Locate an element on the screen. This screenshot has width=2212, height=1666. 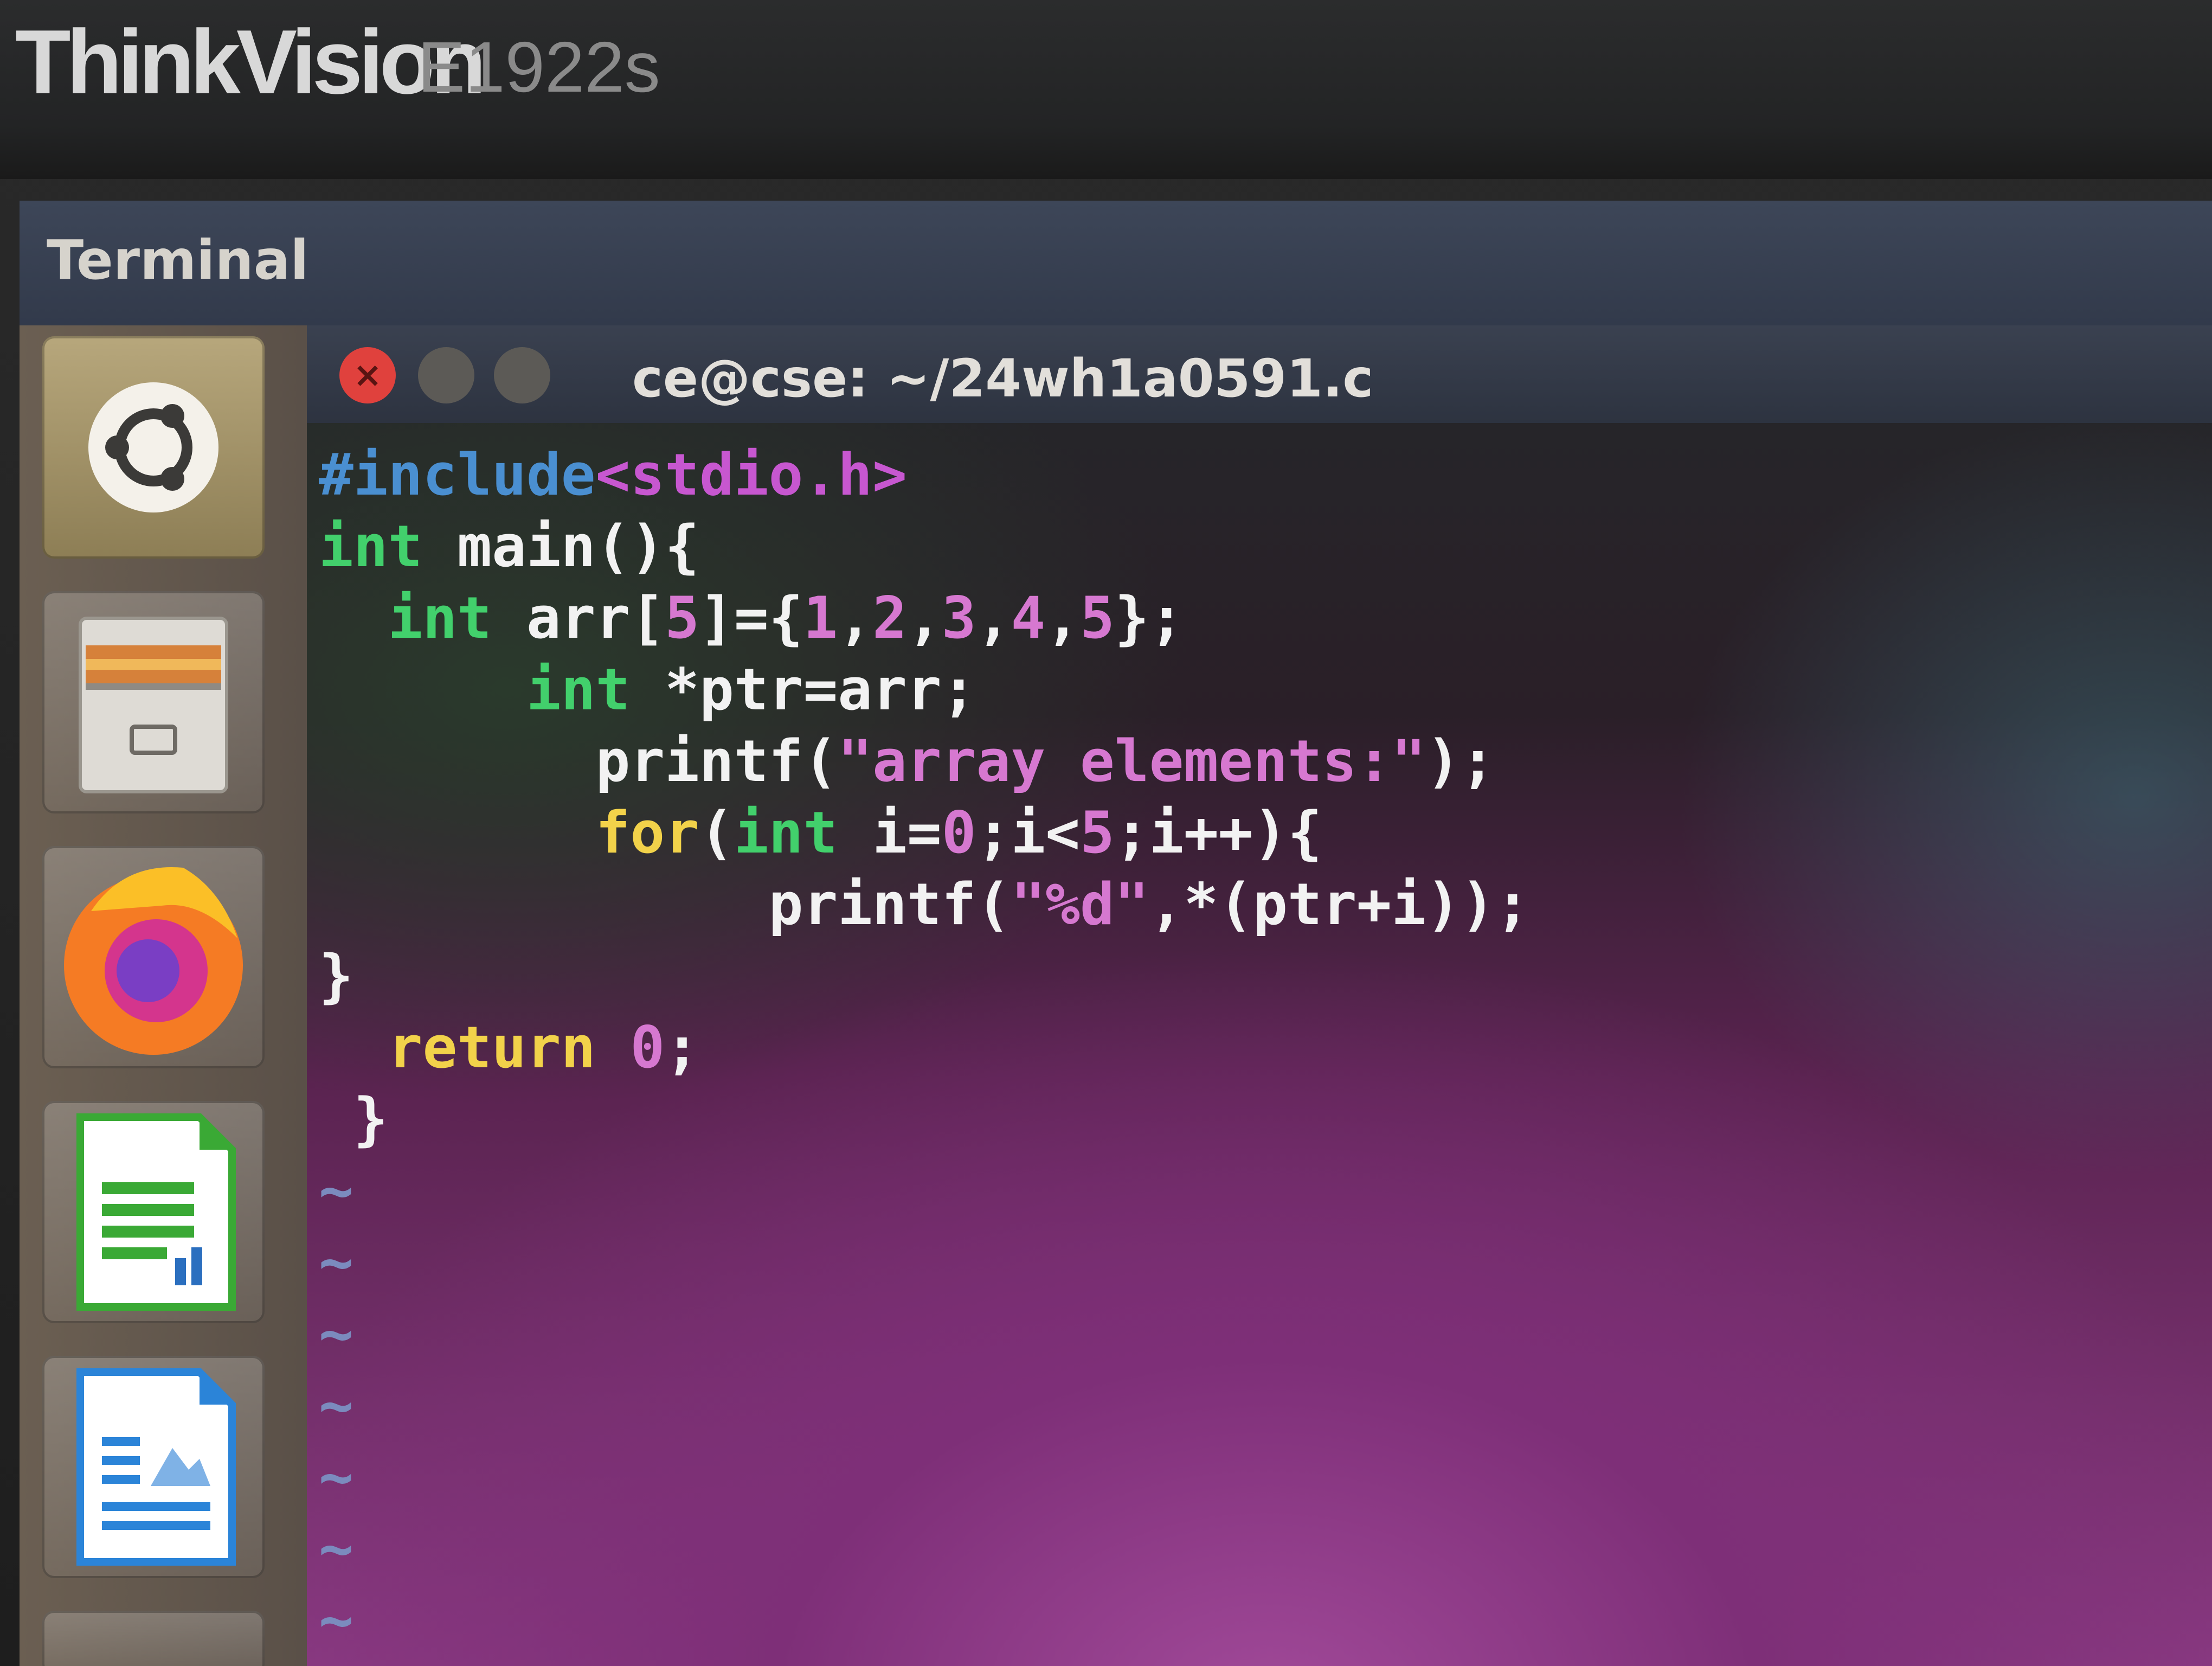
code-line: int arr[5]={1,2,3,4,5}; is located at coordinates (924, 618).